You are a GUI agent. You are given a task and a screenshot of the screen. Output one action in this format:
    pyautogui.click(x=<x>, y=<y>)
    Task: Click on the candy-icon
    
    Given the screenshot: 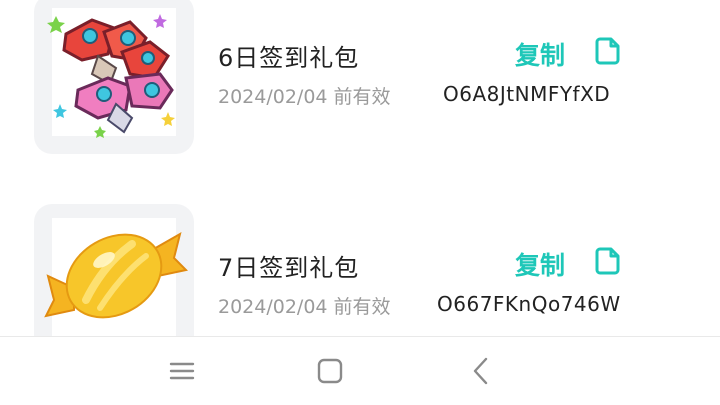 What is the action you would take?
    pyautogui.click(x=116, y=277)
    